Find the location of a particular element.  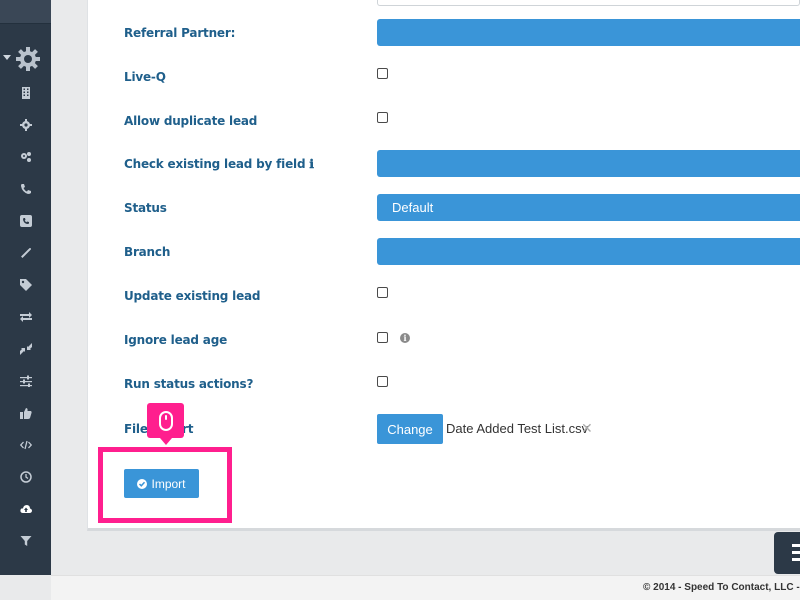

allow-duplicate-lead-label: Allow duplicate lead is located at coordinates (191, 121).